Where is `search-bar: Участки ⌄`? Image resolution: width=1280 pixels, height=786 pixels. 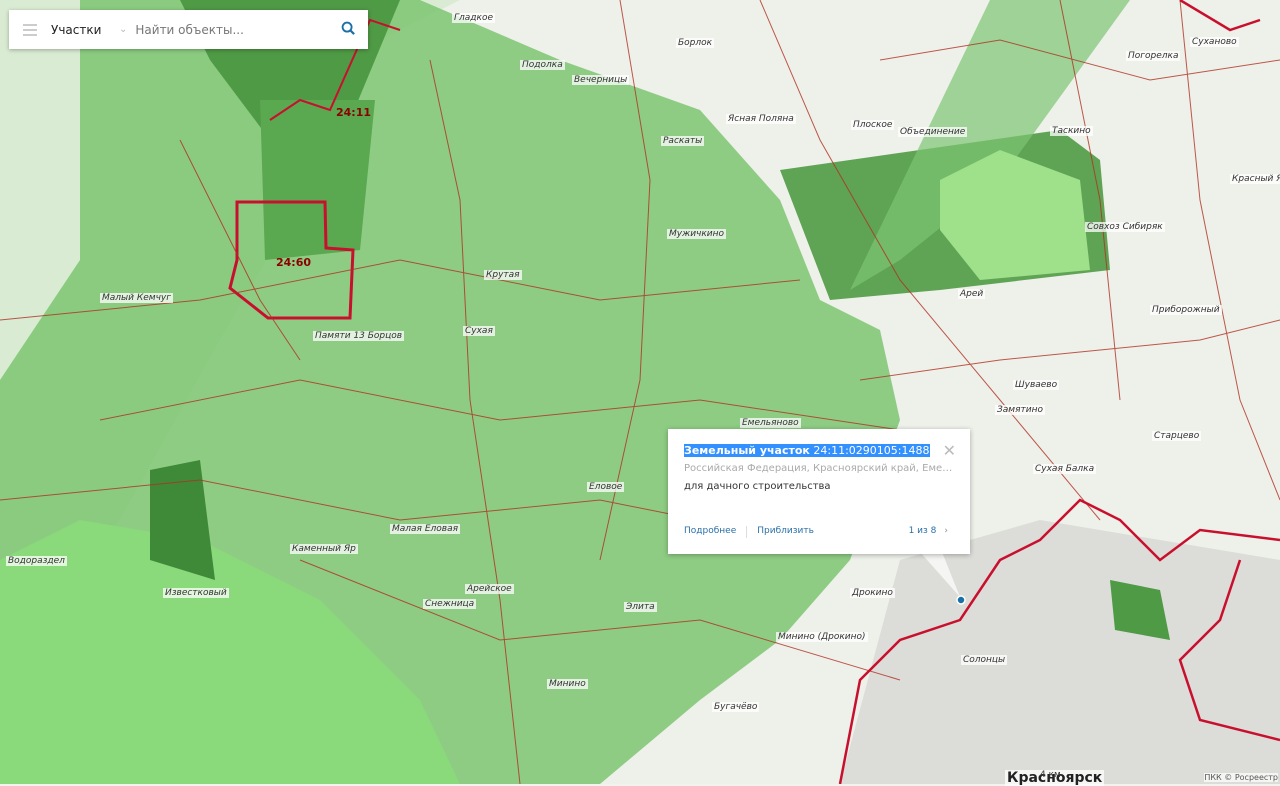 search-bar: Участки ⌄ is located at coordinates (188, 29).